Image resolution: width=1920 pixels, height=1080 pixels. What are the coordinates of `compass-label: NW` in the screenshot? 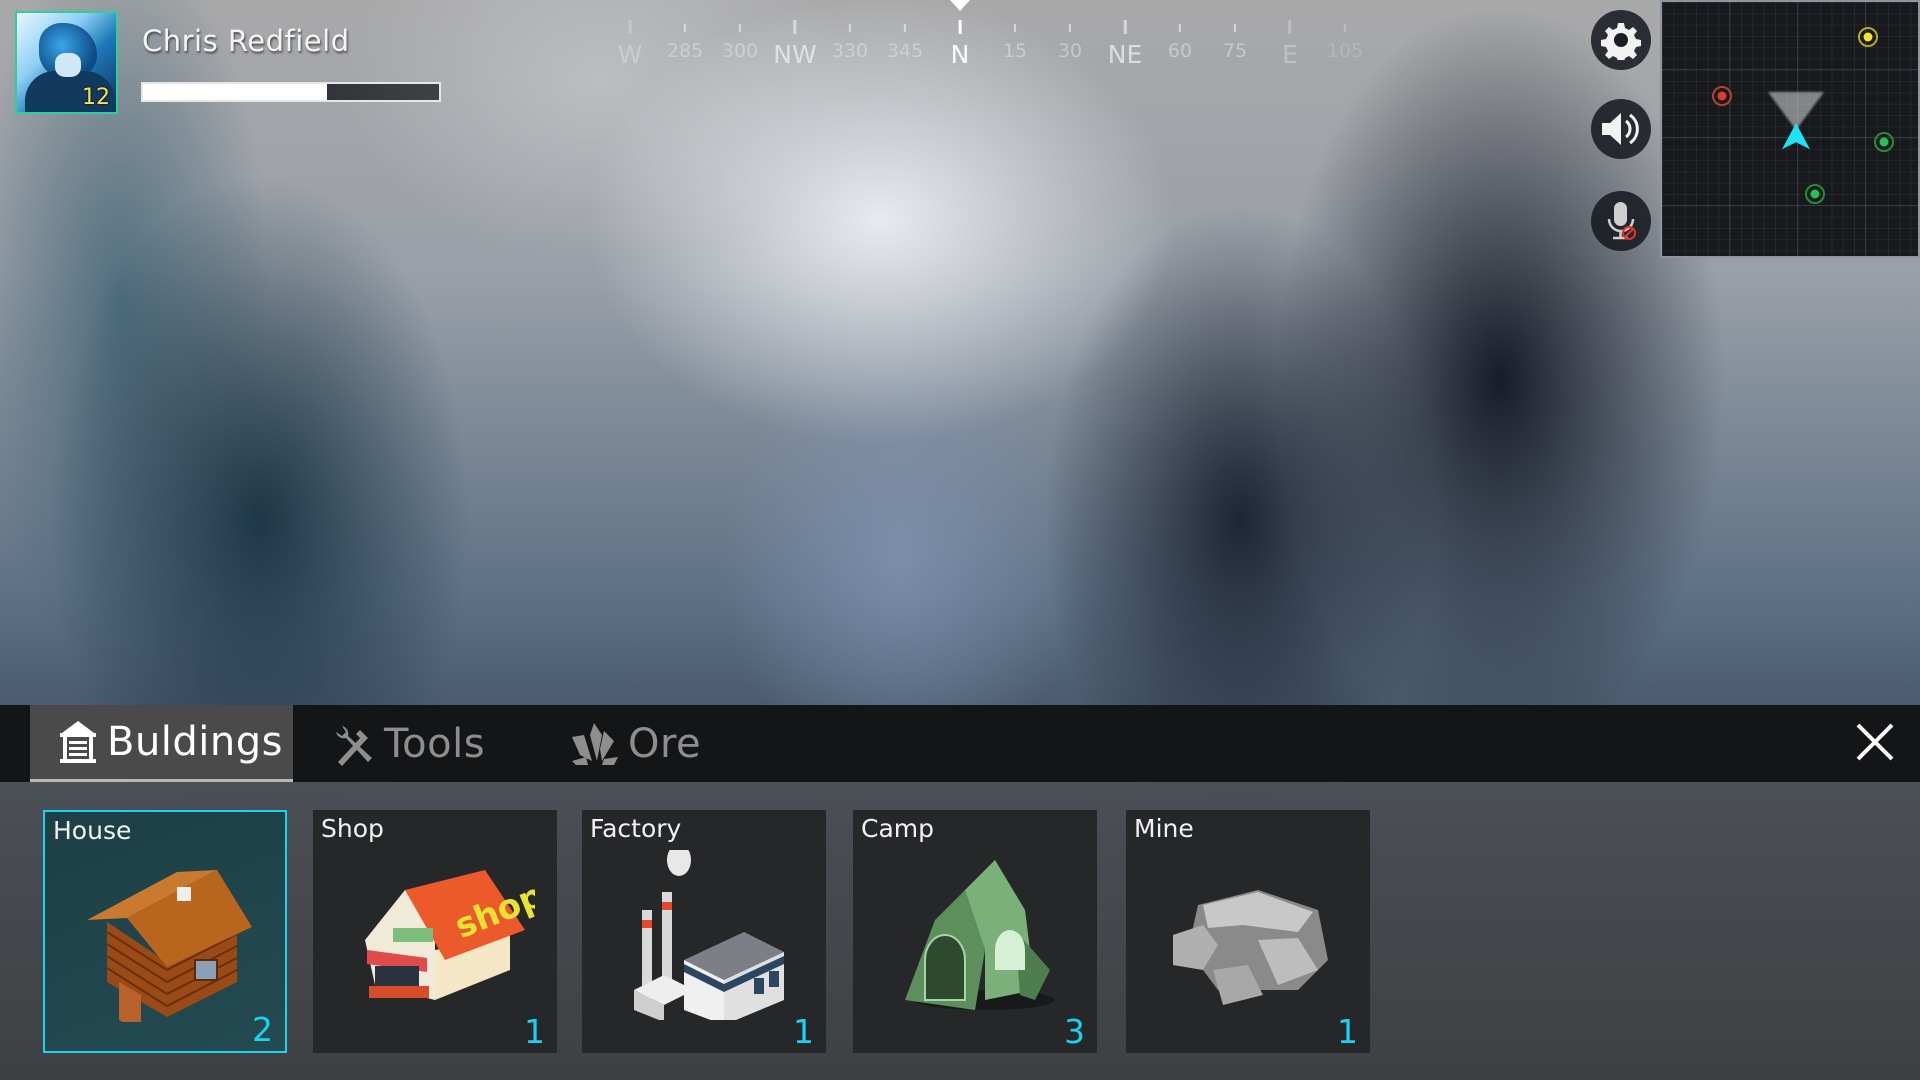 It's located at (795, 54).